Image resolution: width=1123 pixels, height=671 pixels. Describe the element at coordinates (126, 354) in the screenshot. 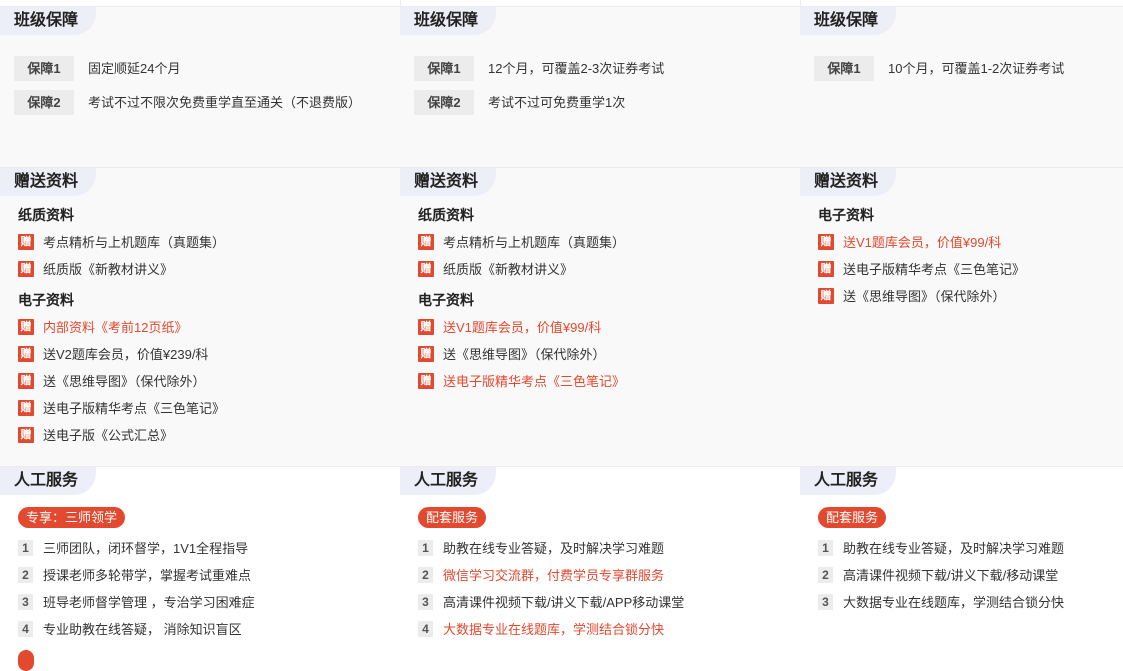

I see `gift-text: 送V2题库会员，价值¥239/科` at that location.